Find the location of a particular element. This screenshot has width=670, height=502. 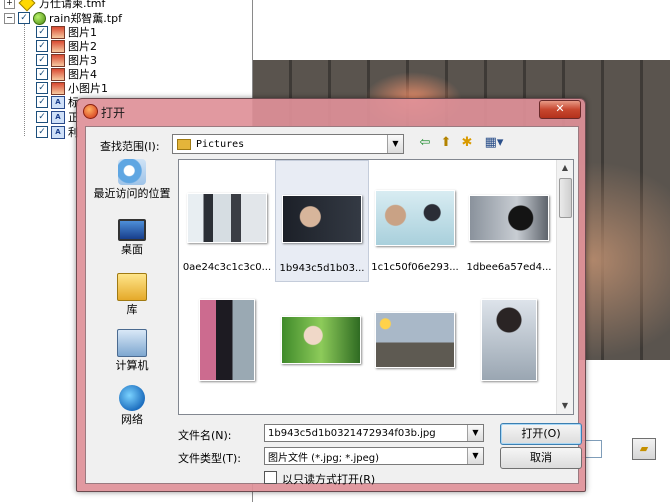

browse-folder-button: ▰ is located at coordinates (644, 449).